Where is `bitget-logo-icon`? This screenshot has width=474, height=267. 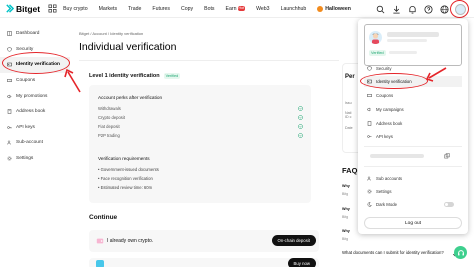 bitget-logo-icon is located at coordinates (10, 8).